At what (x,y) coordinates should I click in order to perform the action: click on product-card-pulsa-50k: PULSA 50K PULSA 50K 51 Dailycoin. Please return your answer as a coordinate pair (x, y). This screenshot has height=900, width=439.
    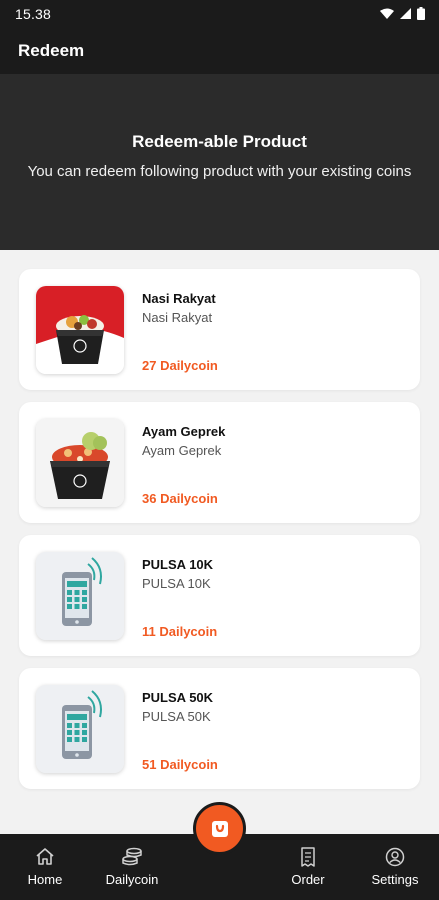
    Looking at the image, I should click on (219, 728).